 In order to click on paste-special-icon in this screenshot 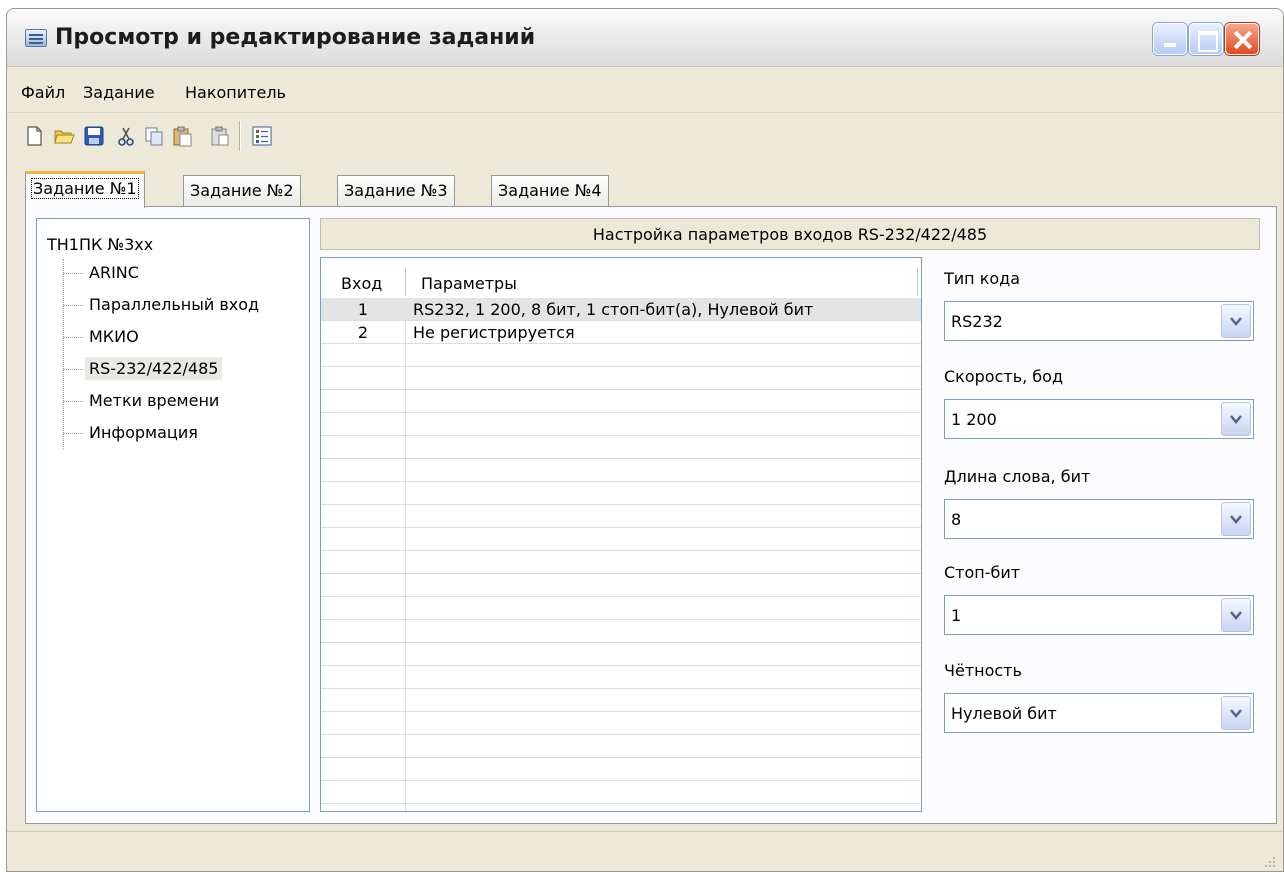, I will do `click(220, 136)`.